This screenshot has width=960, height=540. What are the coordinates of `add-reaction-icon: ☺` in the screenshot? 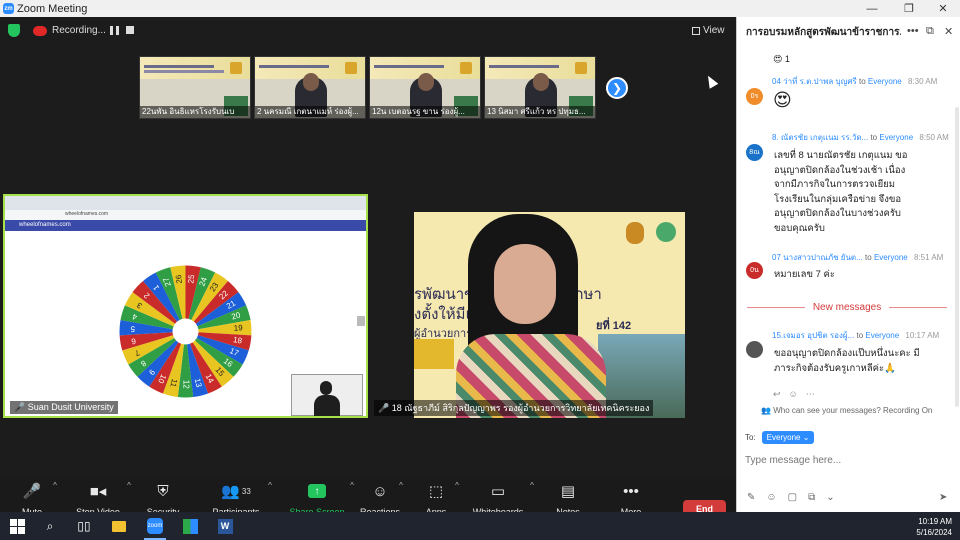 It's located at (793, 394).